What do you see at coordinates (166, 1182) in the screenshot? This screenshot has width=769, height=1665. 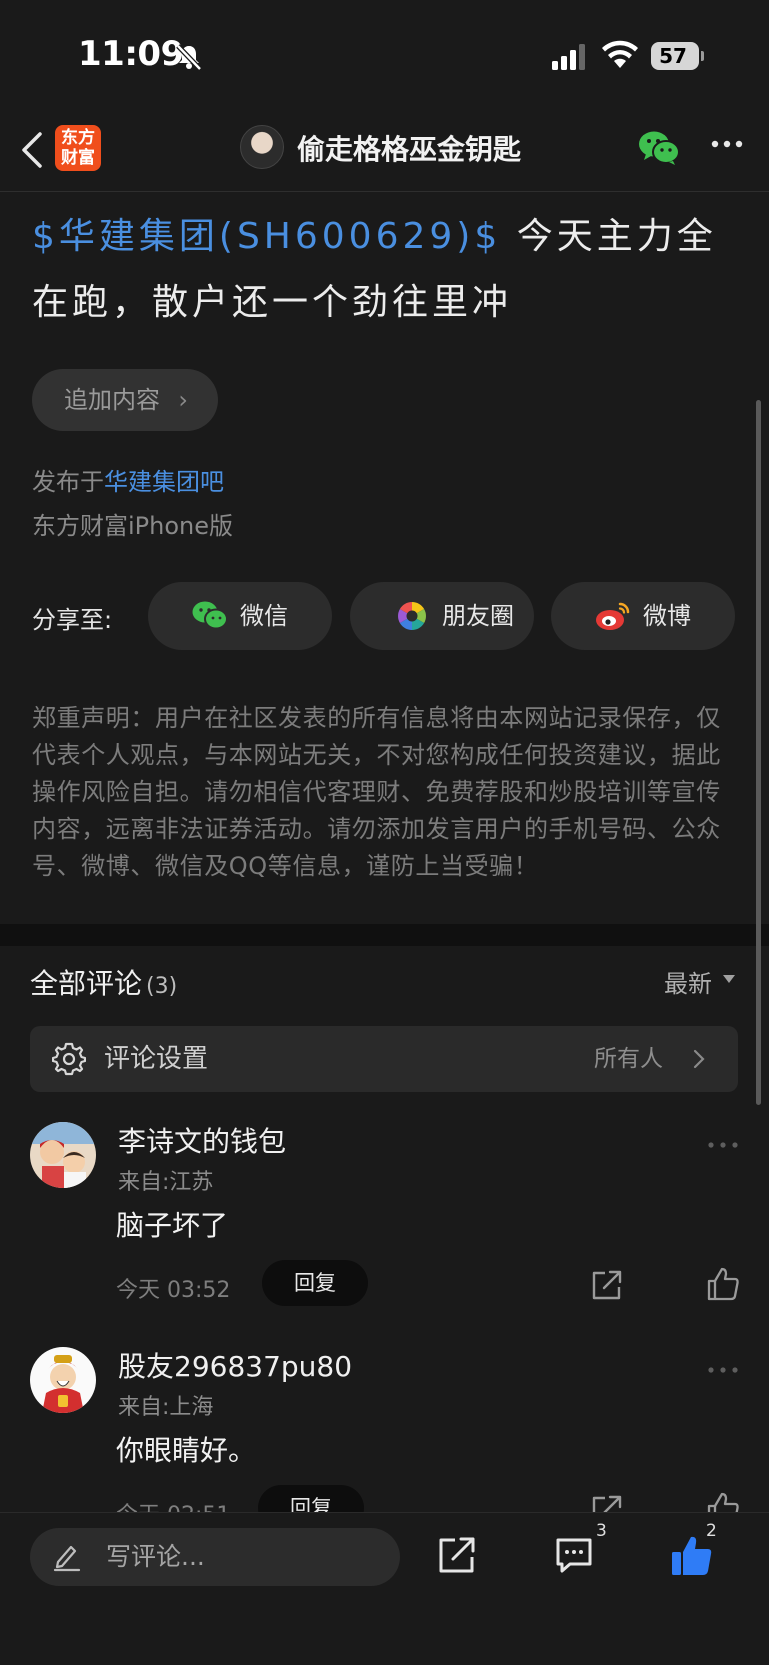 I see `commenter-location: 来自:江苏` at bounding box center [166, 1182].